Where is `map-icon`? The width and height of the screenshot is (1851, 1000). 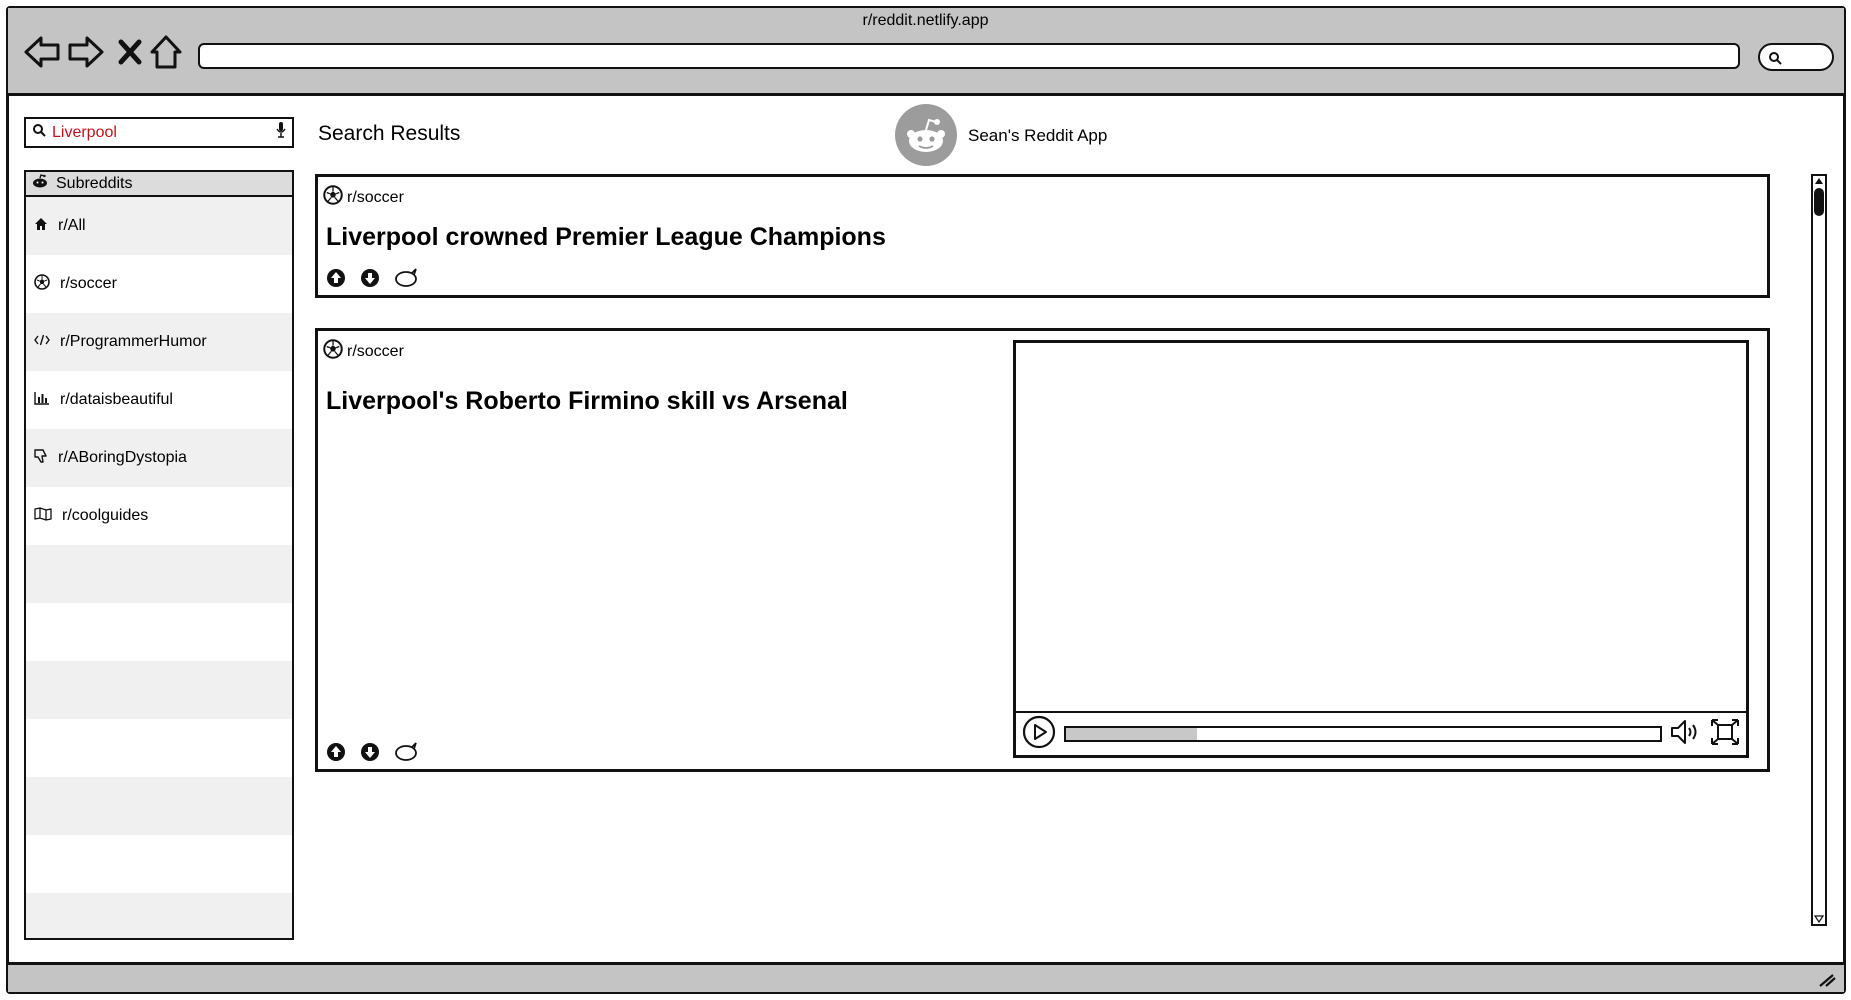
map-icon is located at coordinates (43, 516).